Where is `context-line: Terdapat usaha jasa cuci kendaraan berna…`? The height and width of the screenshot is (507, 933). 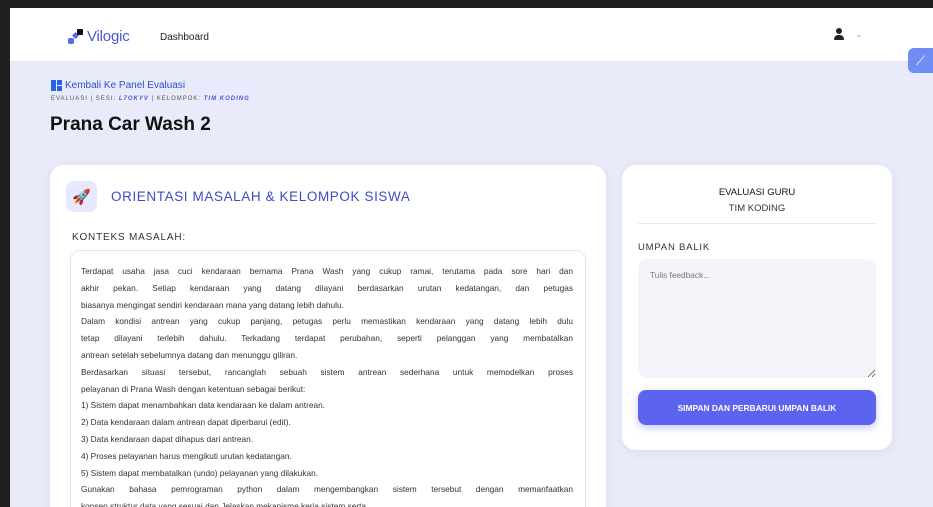
context-line: Terdapat usaha jasa cuci kendaraan berna… is located at coordinates (327, 271).